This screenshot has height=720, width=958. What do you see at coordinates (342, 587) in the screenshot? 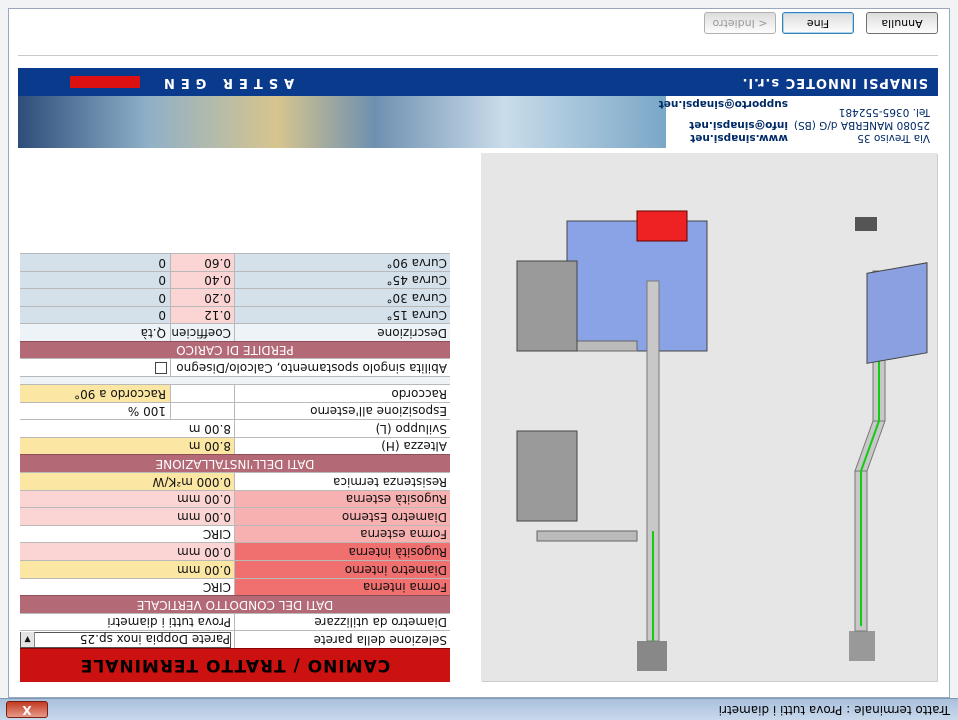
I see `forma-interna-label: Forma interna` at bounding box center [342, 587].